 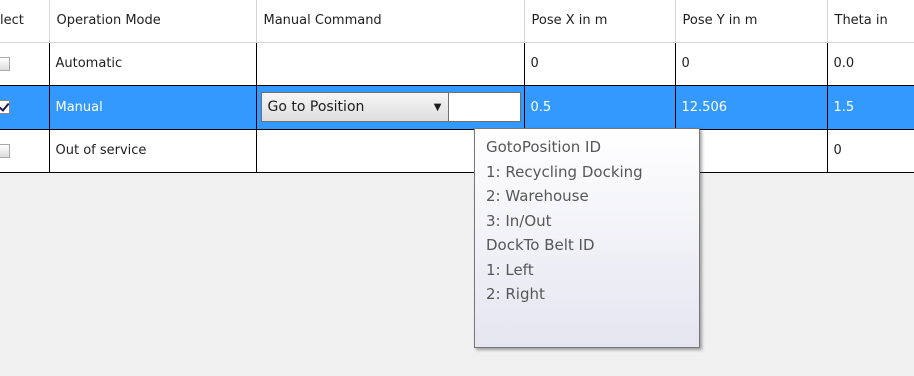 What do you see at coordinates (153, 107) in the screenshot?
I see `operation-mode-cell: Manual` at bounding box center [153, 107].